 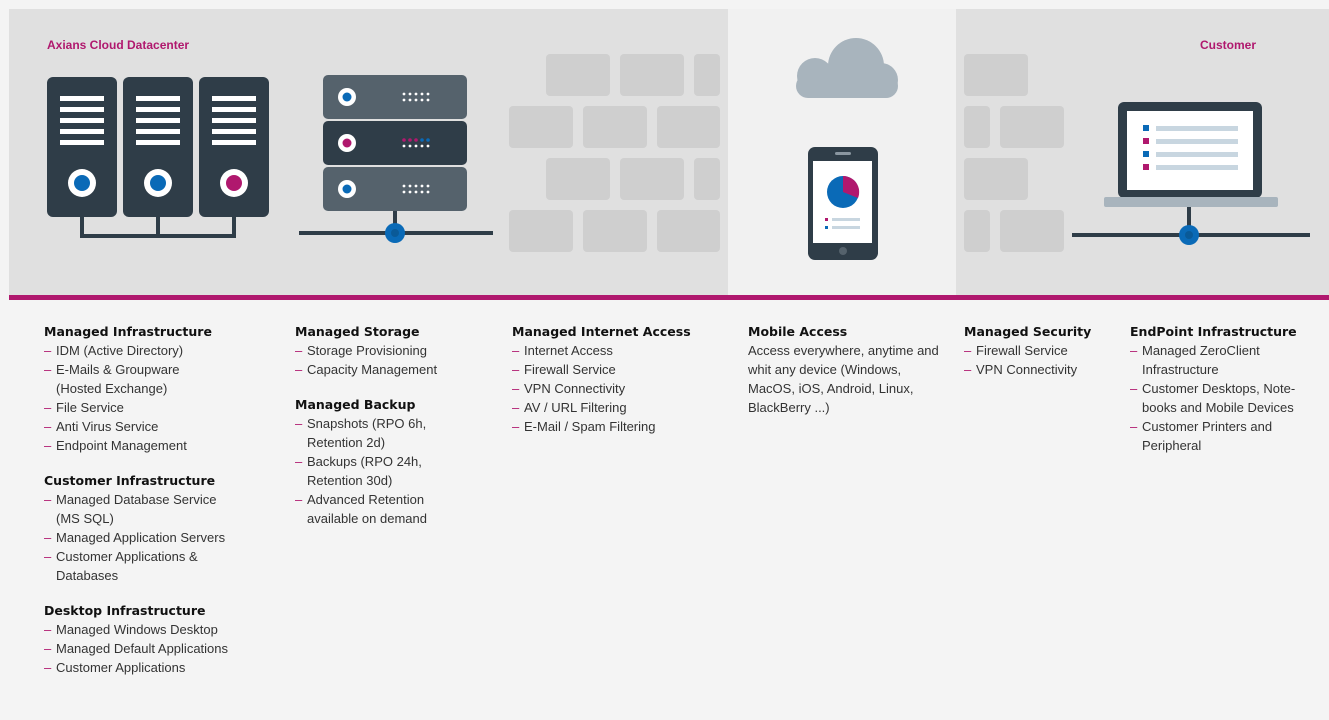 I want to click on section-title: Managed Internet Access, so click(x=601, y=331).